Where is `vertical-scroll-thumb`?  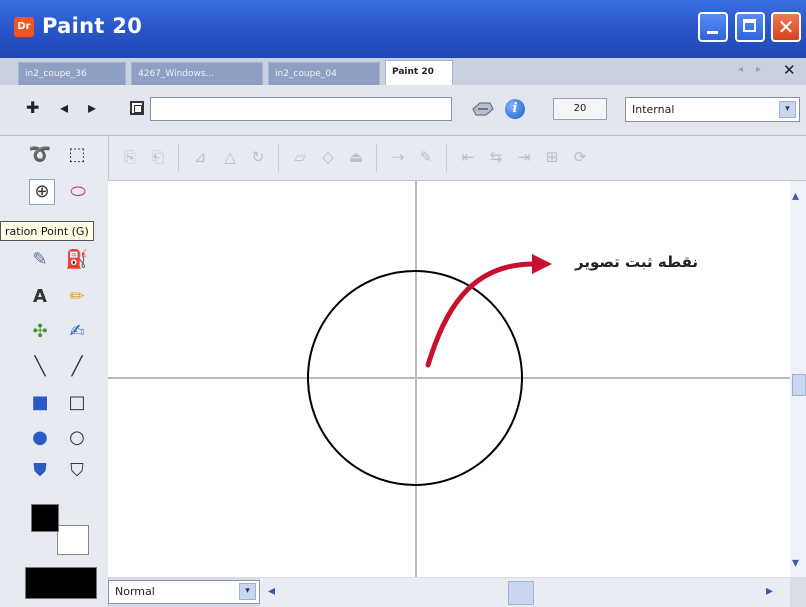
vertical-scroll-thumb is located at coordinates (799, 385).